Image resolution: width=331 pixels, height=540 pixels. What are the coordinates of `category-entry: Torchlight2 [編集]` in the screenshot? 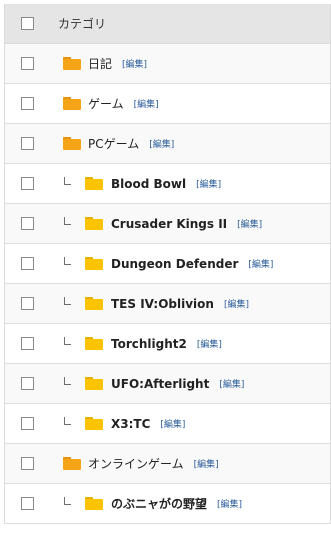 It's located at (143, 343).